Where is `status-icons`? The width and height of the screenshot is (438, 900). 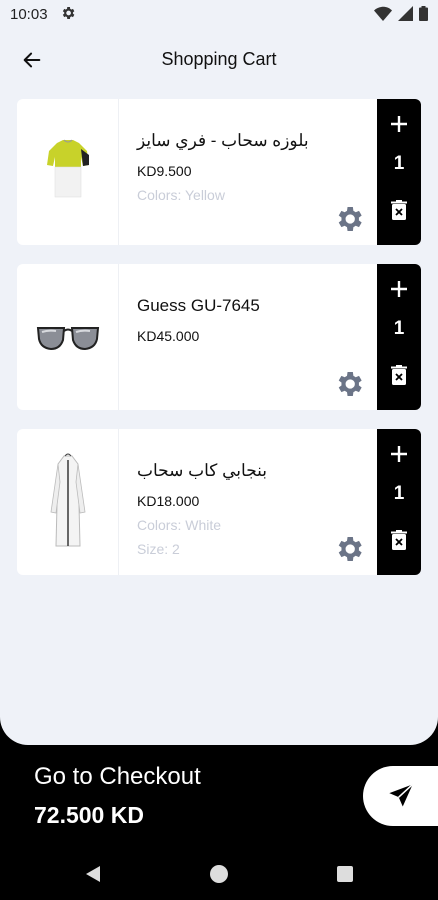 status-icons is located at coordinates (401, 13).